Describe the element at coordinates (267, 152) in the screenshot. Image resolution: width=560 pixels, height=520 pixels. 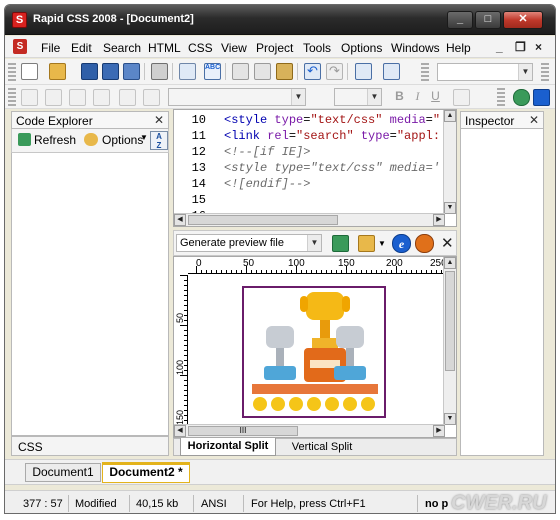
I see `code-line: <!--[if IE]>` at that location.